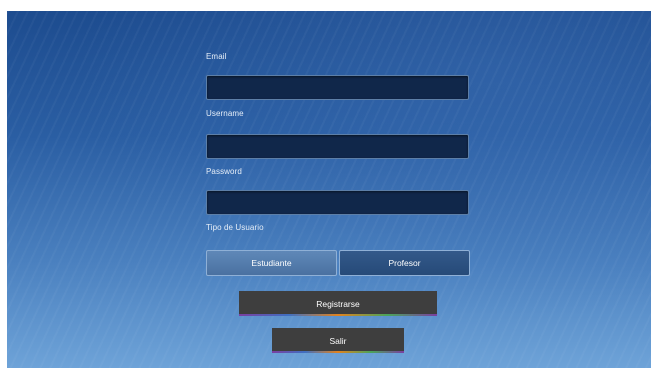 The width and height of the screenshot is (656, 374). Describe the element at coordinates (225, 113) in the screenshot. I see `username-label: Username` at that location.